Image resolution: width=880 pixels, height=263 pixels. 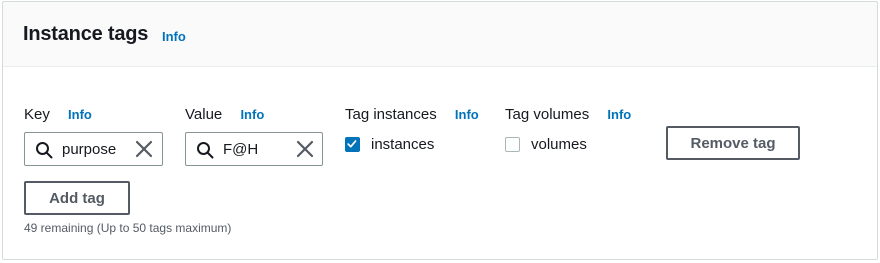 I want to click on tag-instances-checkbox, so click(x=352, y=144).